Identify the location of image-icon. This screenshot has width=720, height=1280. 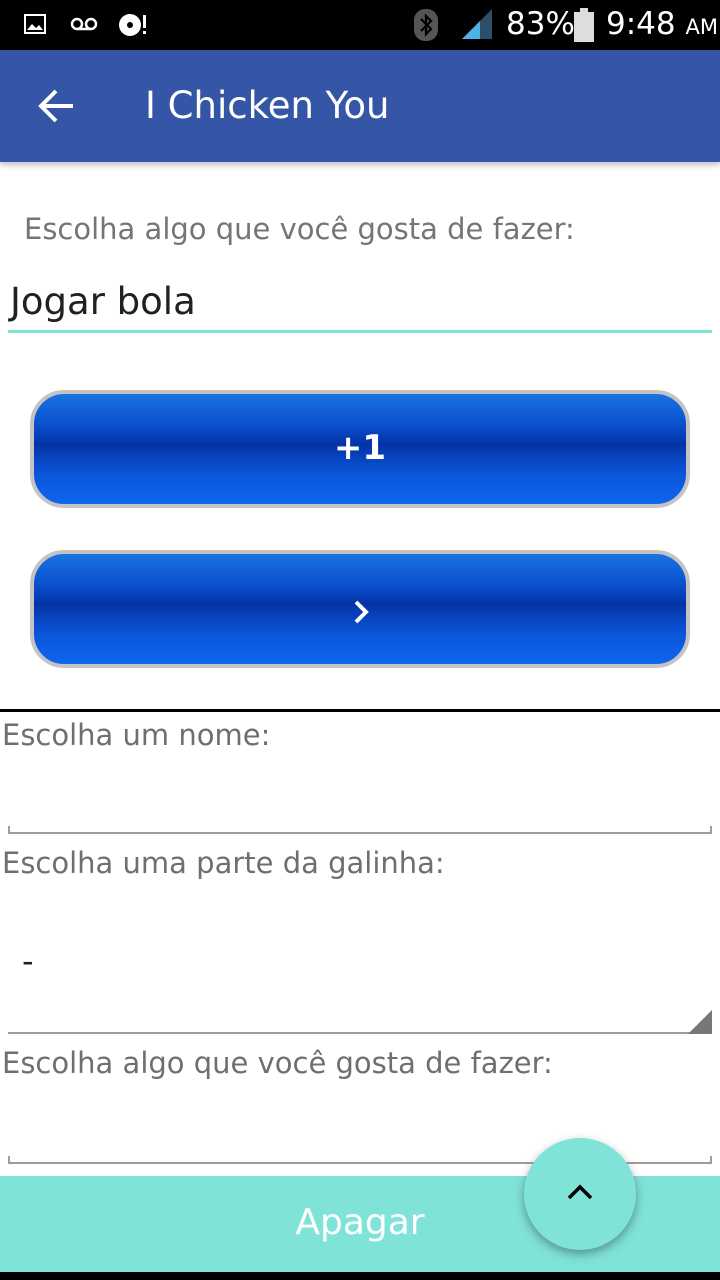
(35, 26).